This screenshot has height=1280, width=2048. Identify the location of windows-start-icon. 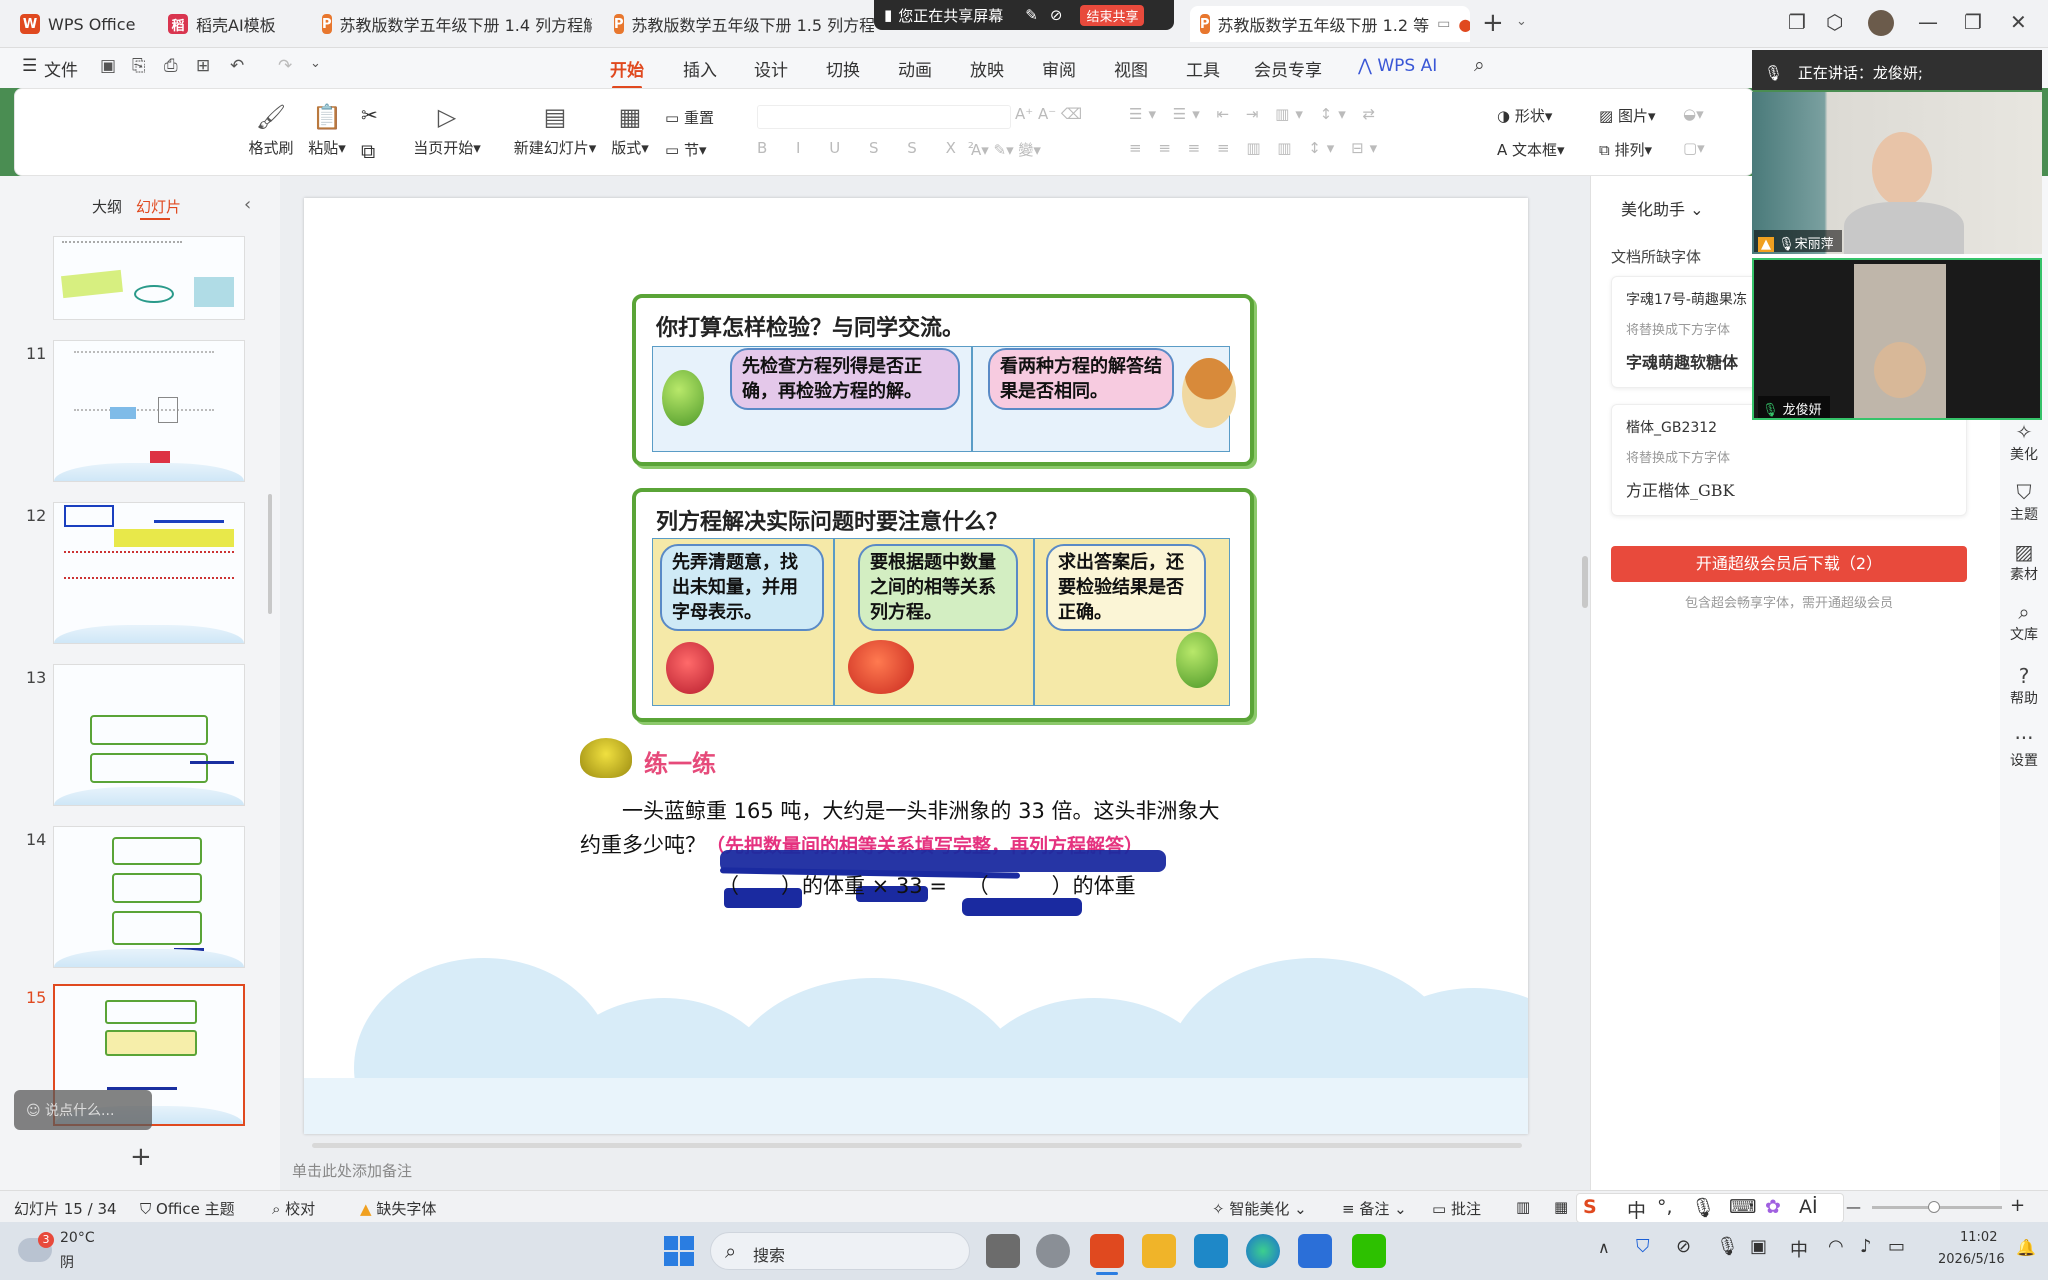
(679, 1251).